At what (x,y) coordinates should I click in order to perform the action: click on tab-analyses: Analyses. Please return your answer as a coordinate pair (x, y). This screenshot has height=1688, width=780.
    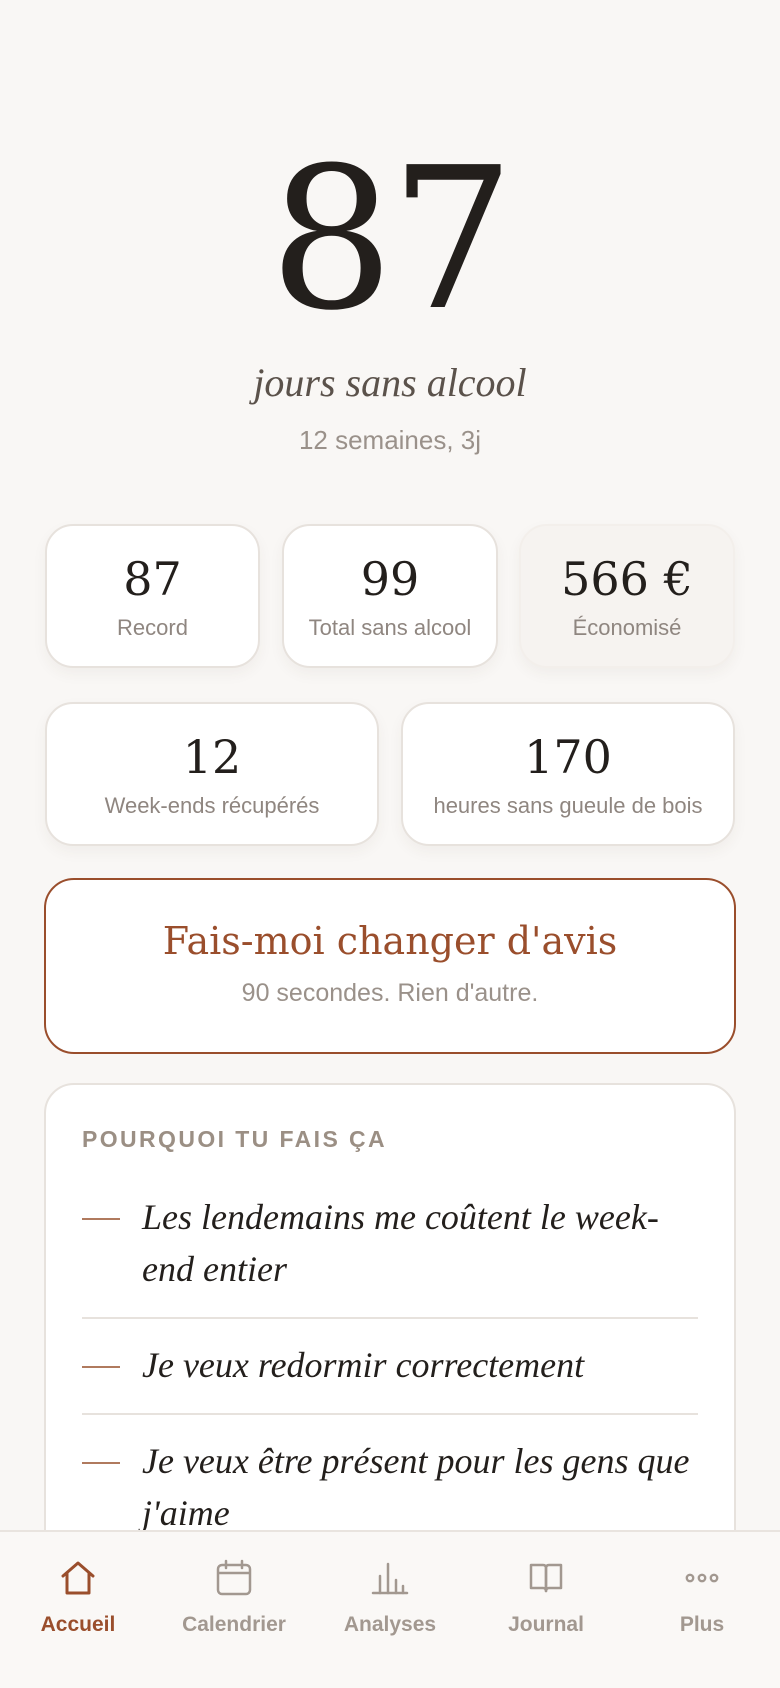
    Looking at the image, I should click on (390, 1622).